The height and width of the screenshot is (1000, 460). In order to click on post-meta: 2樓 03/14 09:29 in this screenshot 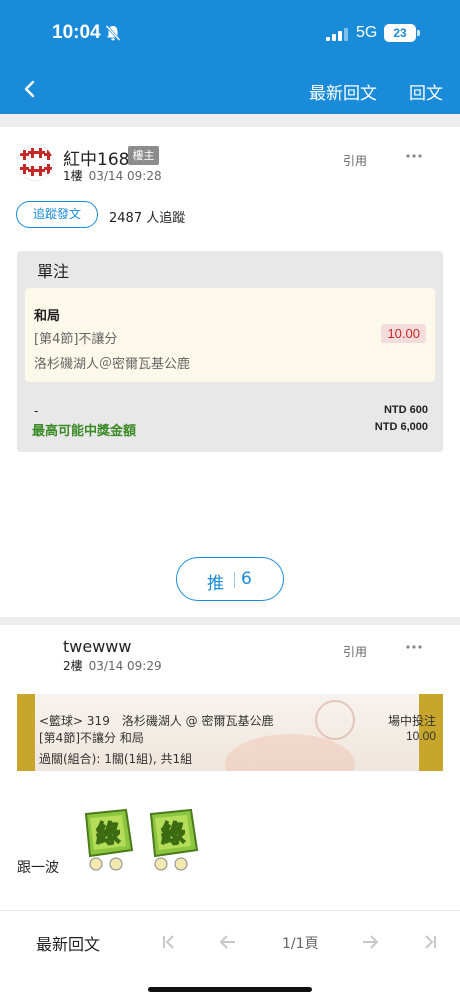, I will do `click(112, 665)`.